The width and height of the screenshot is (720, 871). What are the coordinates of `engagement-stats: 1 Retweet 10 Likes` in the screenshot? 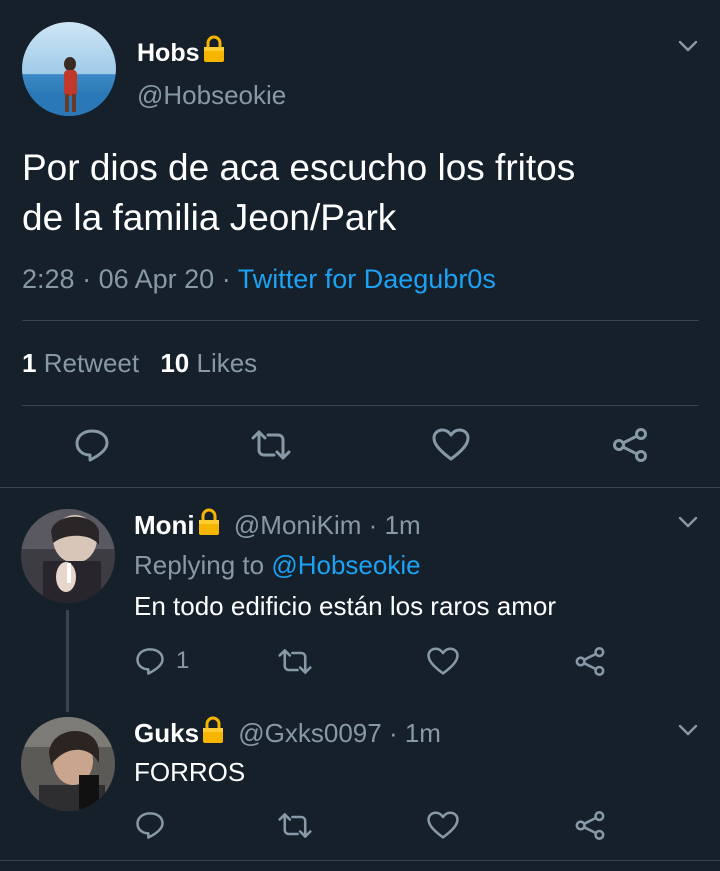 It's located at (139, 363).